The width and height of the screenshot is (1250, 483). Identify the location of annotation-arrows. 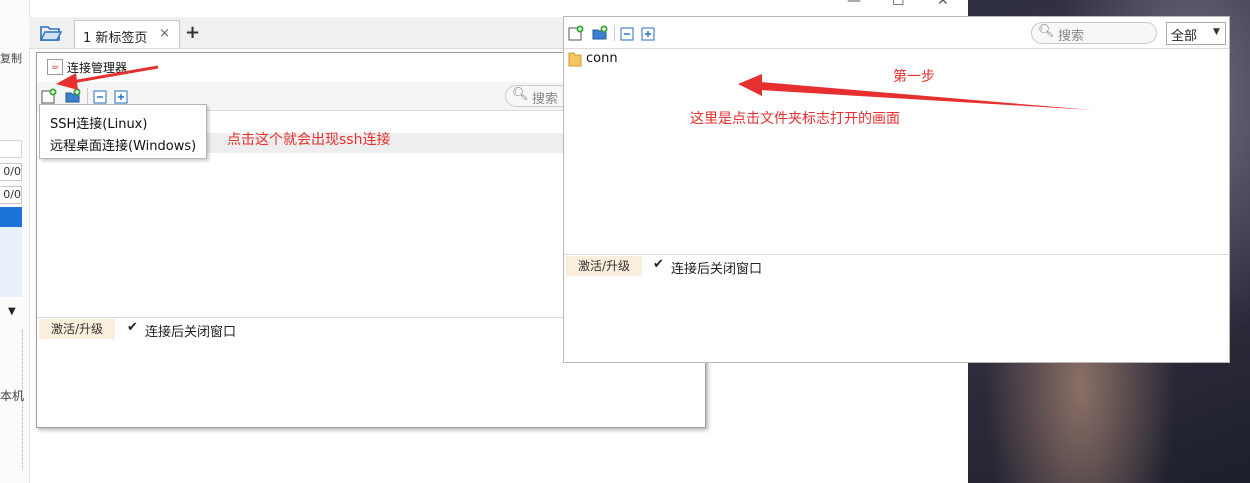
(574, 87).